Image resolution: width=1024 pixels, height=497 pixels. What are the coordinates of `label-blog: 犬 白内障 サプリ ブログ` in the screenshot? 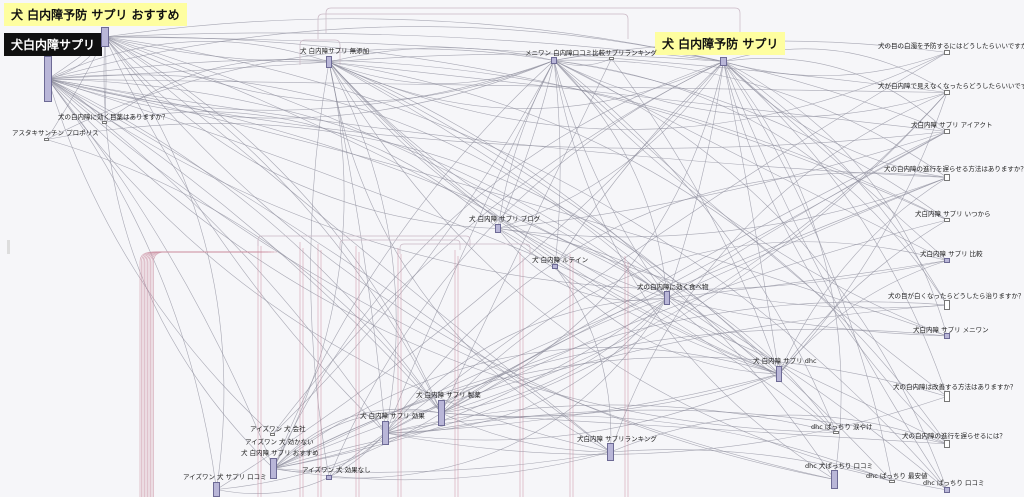 It's located at (505, 219).